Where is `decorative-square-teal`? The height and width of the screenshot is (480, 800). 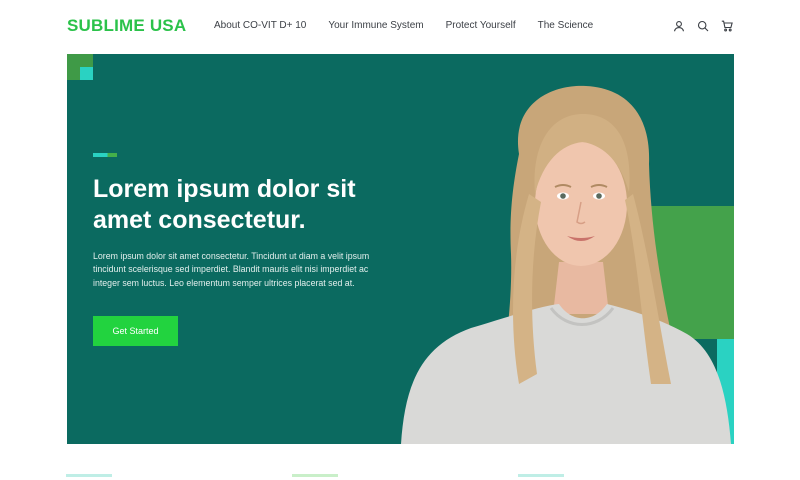 decorative-square-teal is located at coordinates (86, 73).